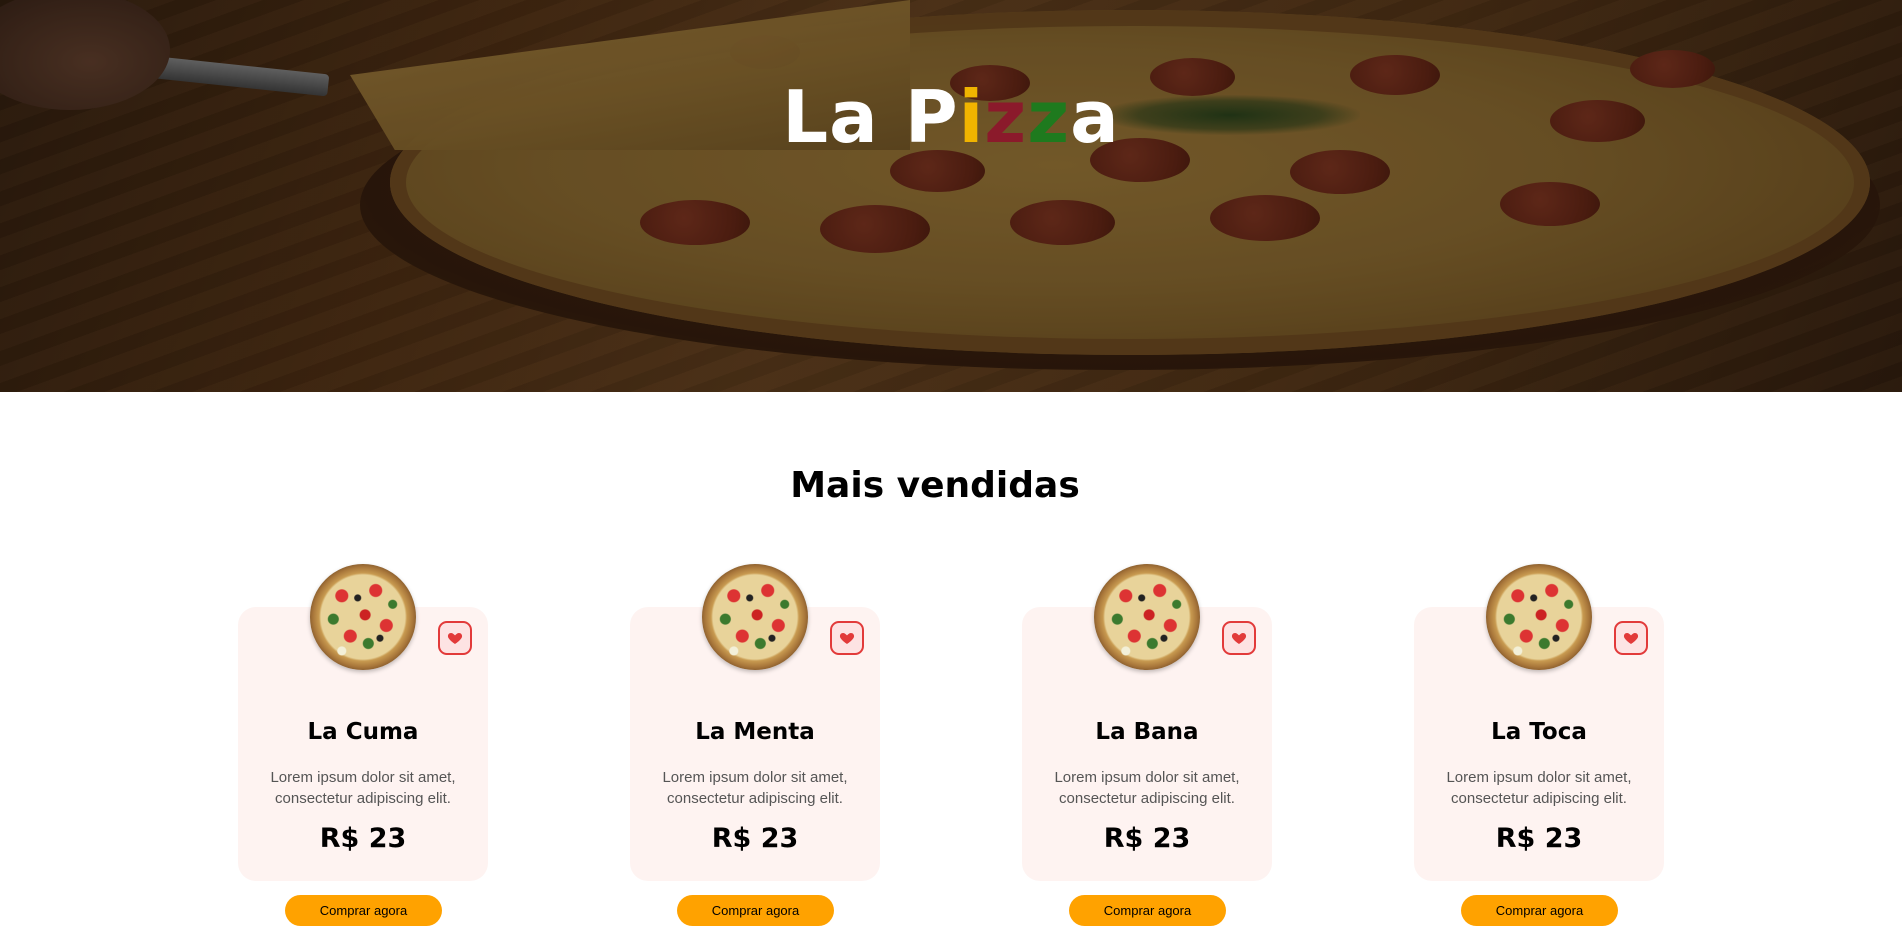  Describe the element at coordinates (935, 485) in the screenshot. I see `section-title: Mais vendidas` at that location.